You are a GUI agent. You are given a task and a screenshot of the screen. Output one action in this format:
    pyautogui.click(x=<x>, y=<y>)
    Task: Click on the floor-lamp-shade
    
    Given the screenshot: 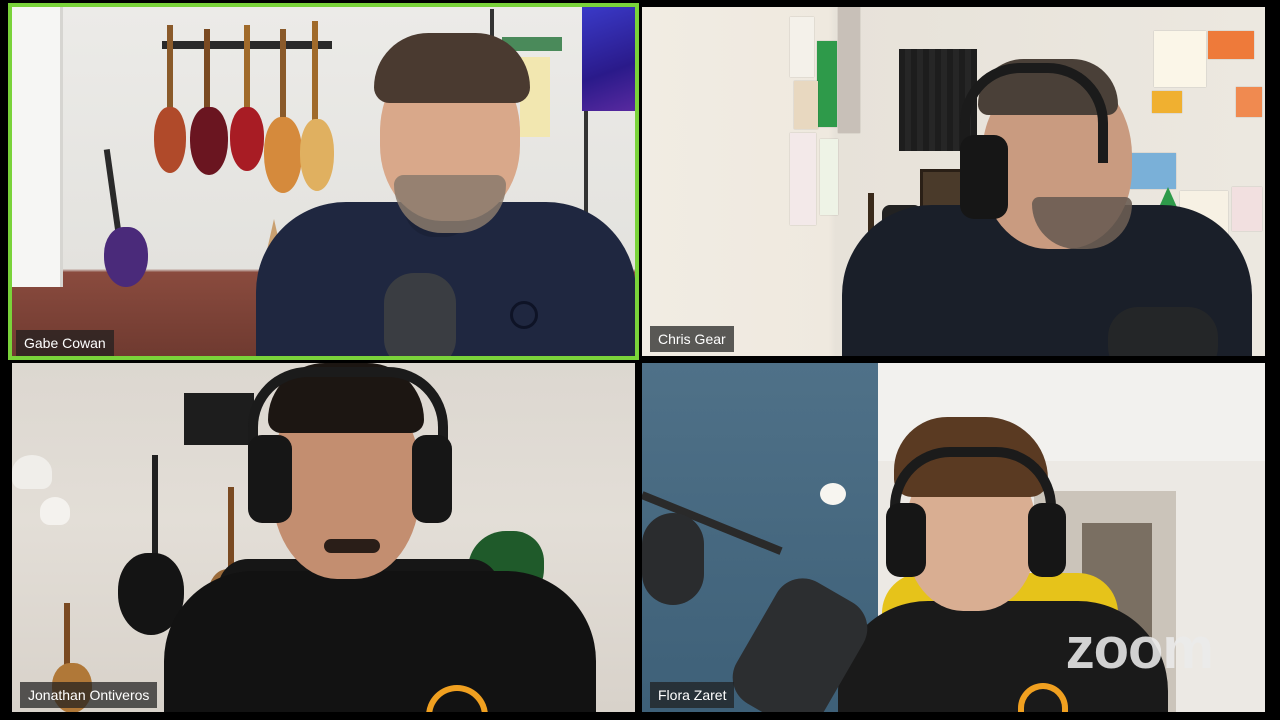 What is the action you would take?
    pyautogui.click(x=55, y=511)
    